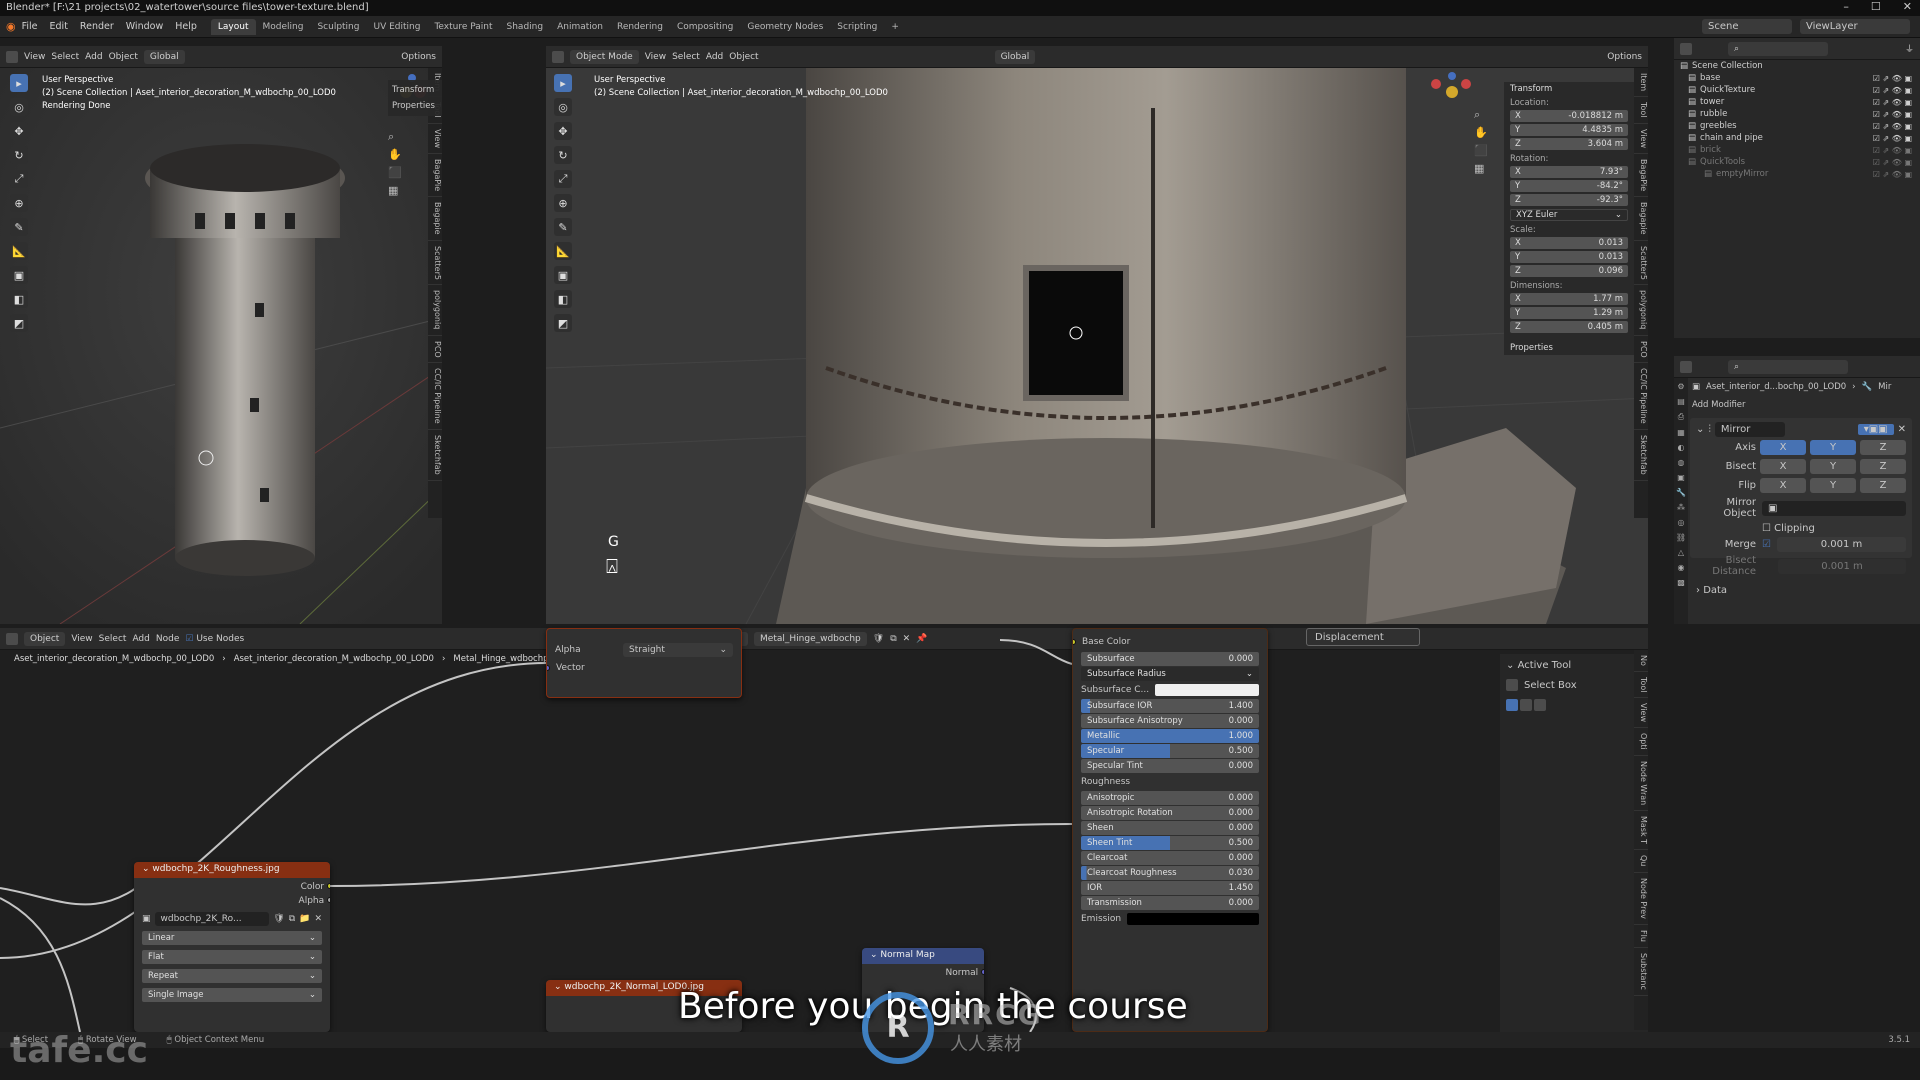 Image resolution: width=1920 pixels, height=1080 pixels. I want to click on bsdf-input: Subsurface Anisotropy 0.000, so click(1170, 721).